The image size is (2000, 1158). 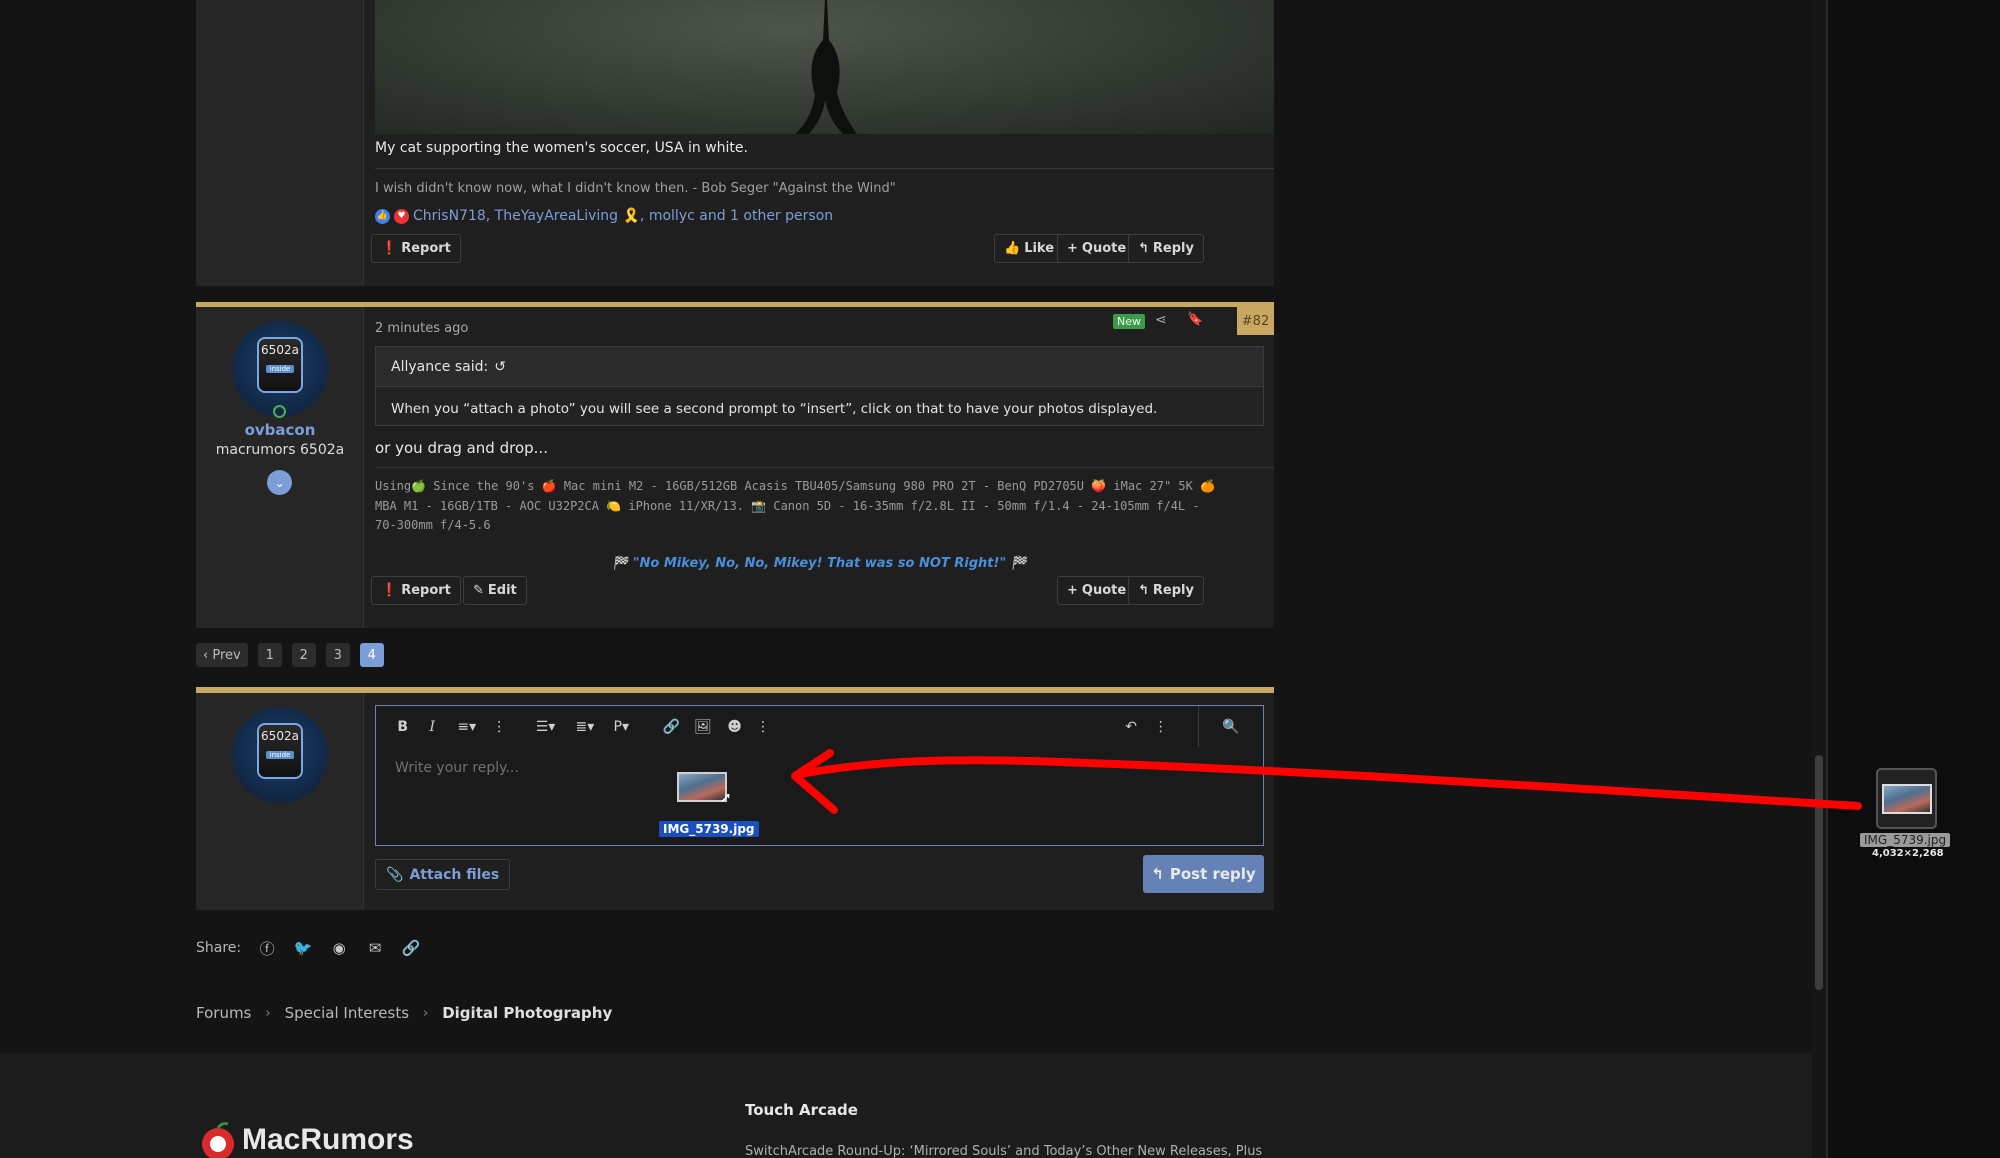 I want to click on username-link: ovbacon, so click(x=280, y=430).